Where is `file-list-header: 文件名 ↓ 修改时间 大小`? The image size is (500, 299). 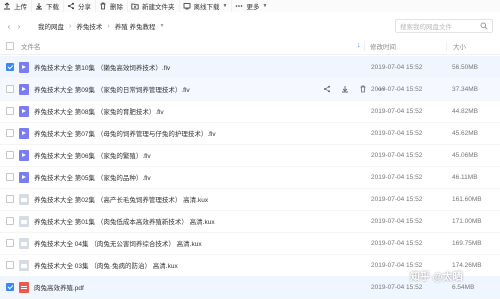 file-list-header: 文件名 ↓ 修改时间 大小 is located at coordinates (250, 46).